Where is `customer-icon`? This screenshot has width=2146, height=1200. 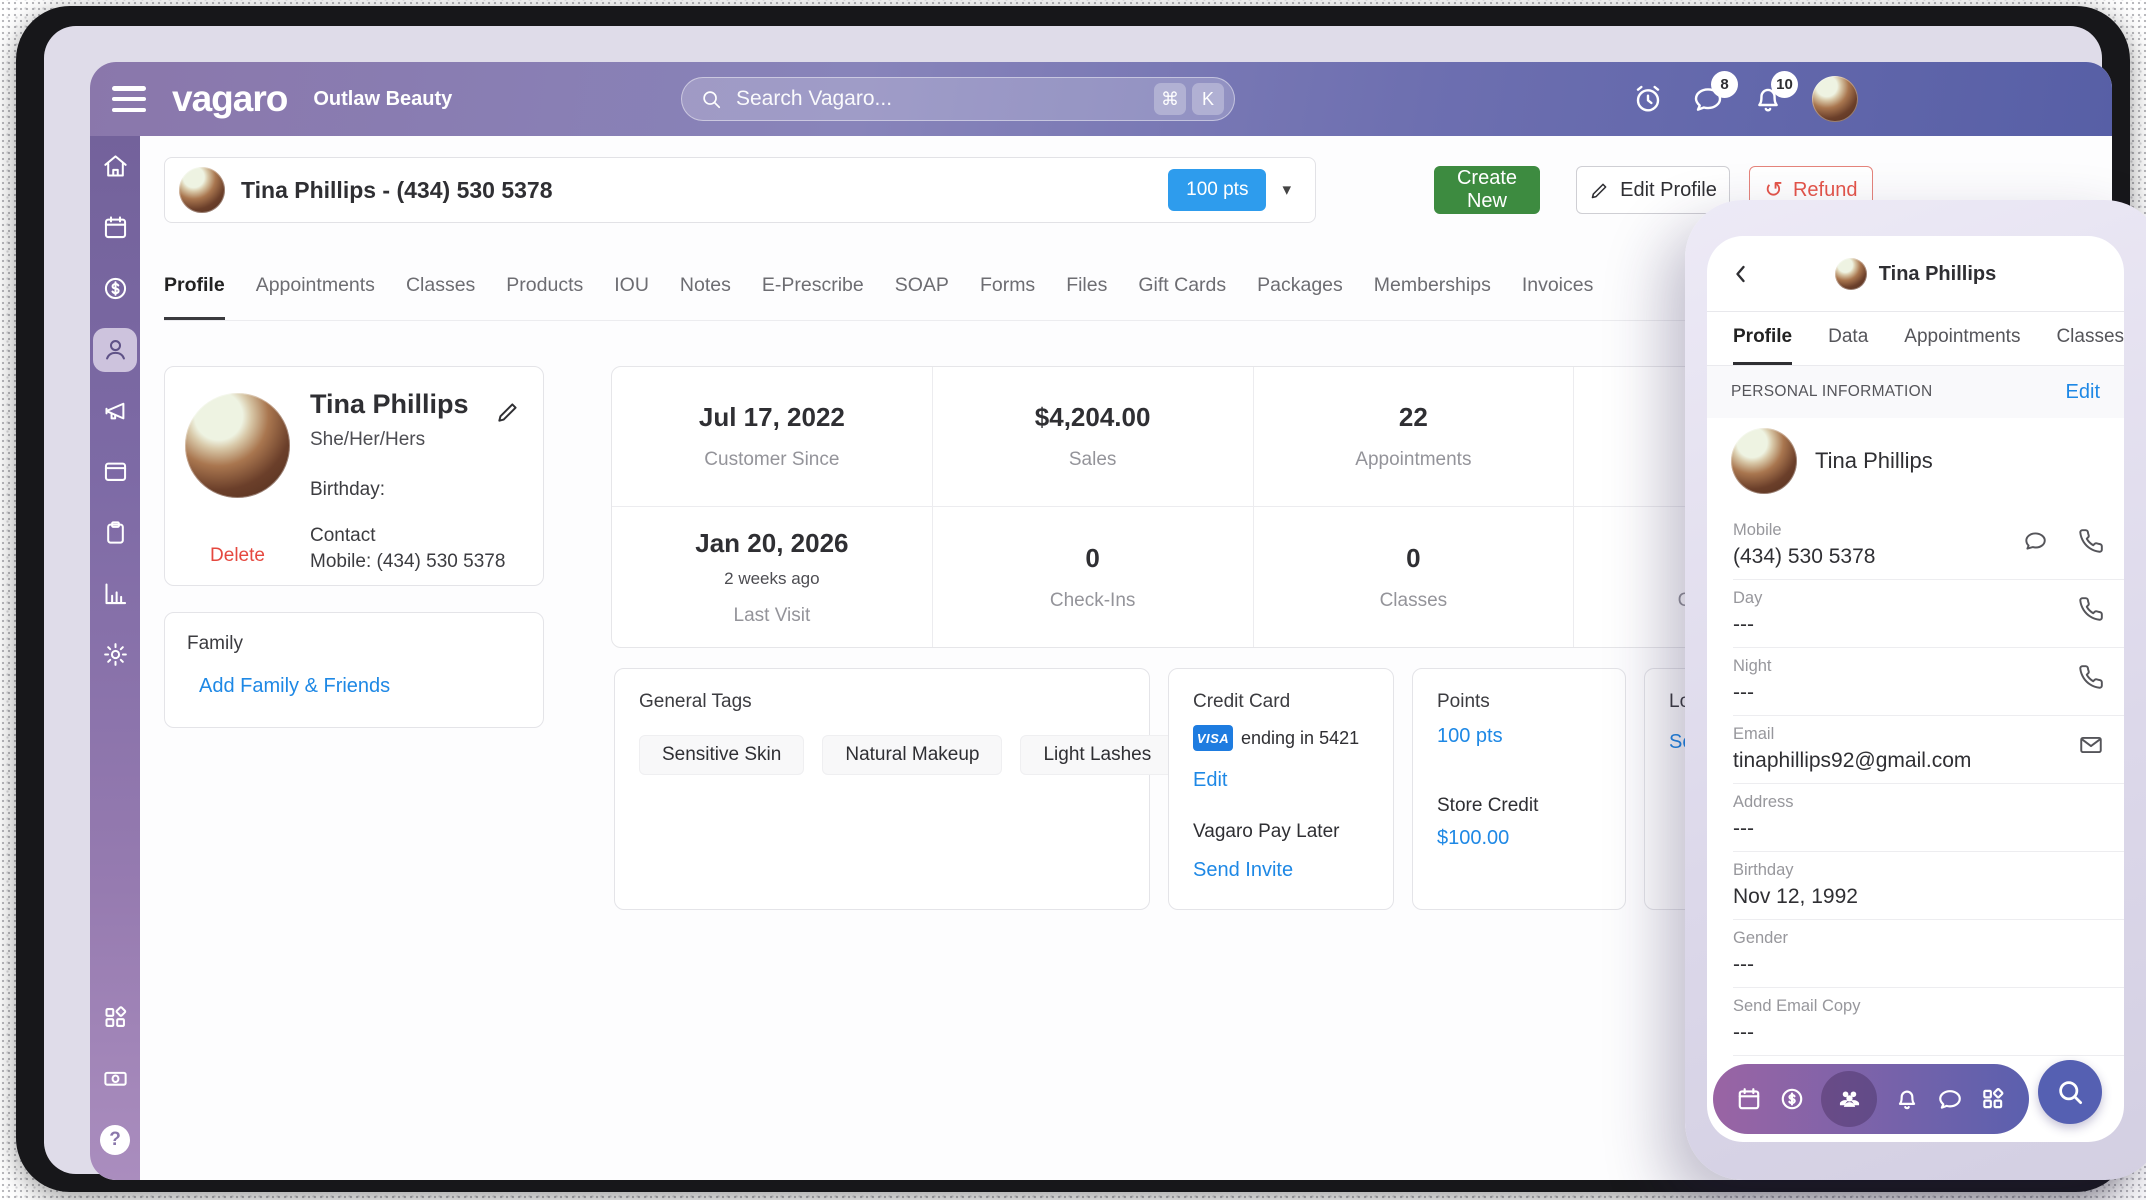
customer-icon is located at coordinates (115, 350).